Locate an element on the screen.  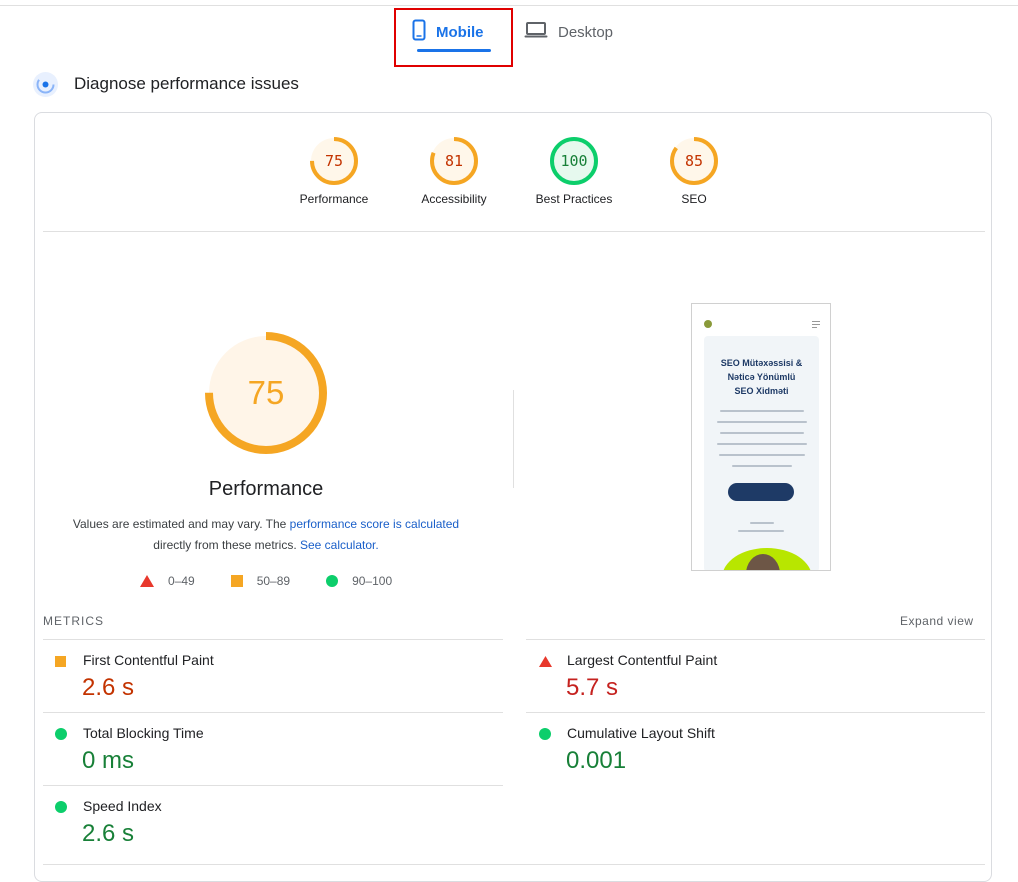
bottom-divider is located at coordinates (514, 864).